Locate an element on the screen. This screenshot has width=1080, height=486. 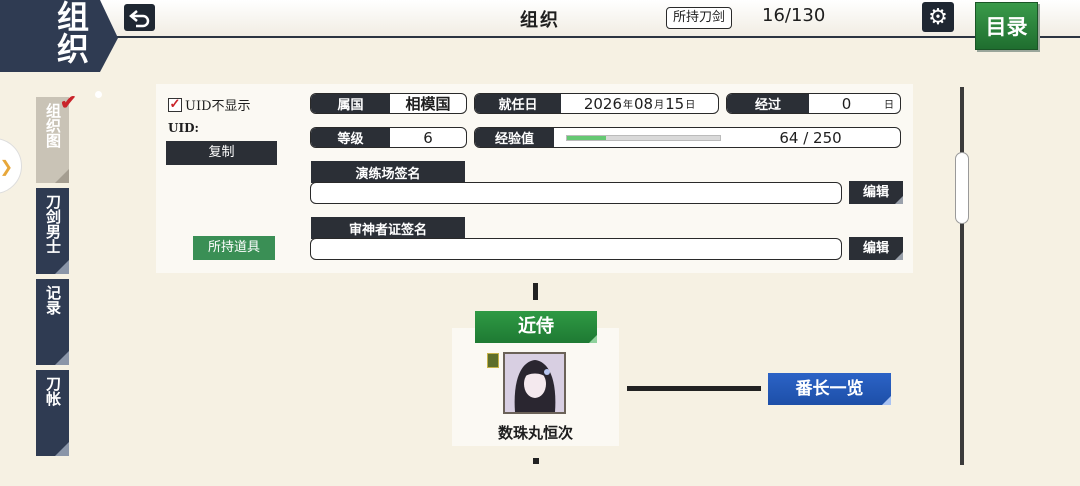
checkmark-icon: ✔ is located at coordinates (68, 102).